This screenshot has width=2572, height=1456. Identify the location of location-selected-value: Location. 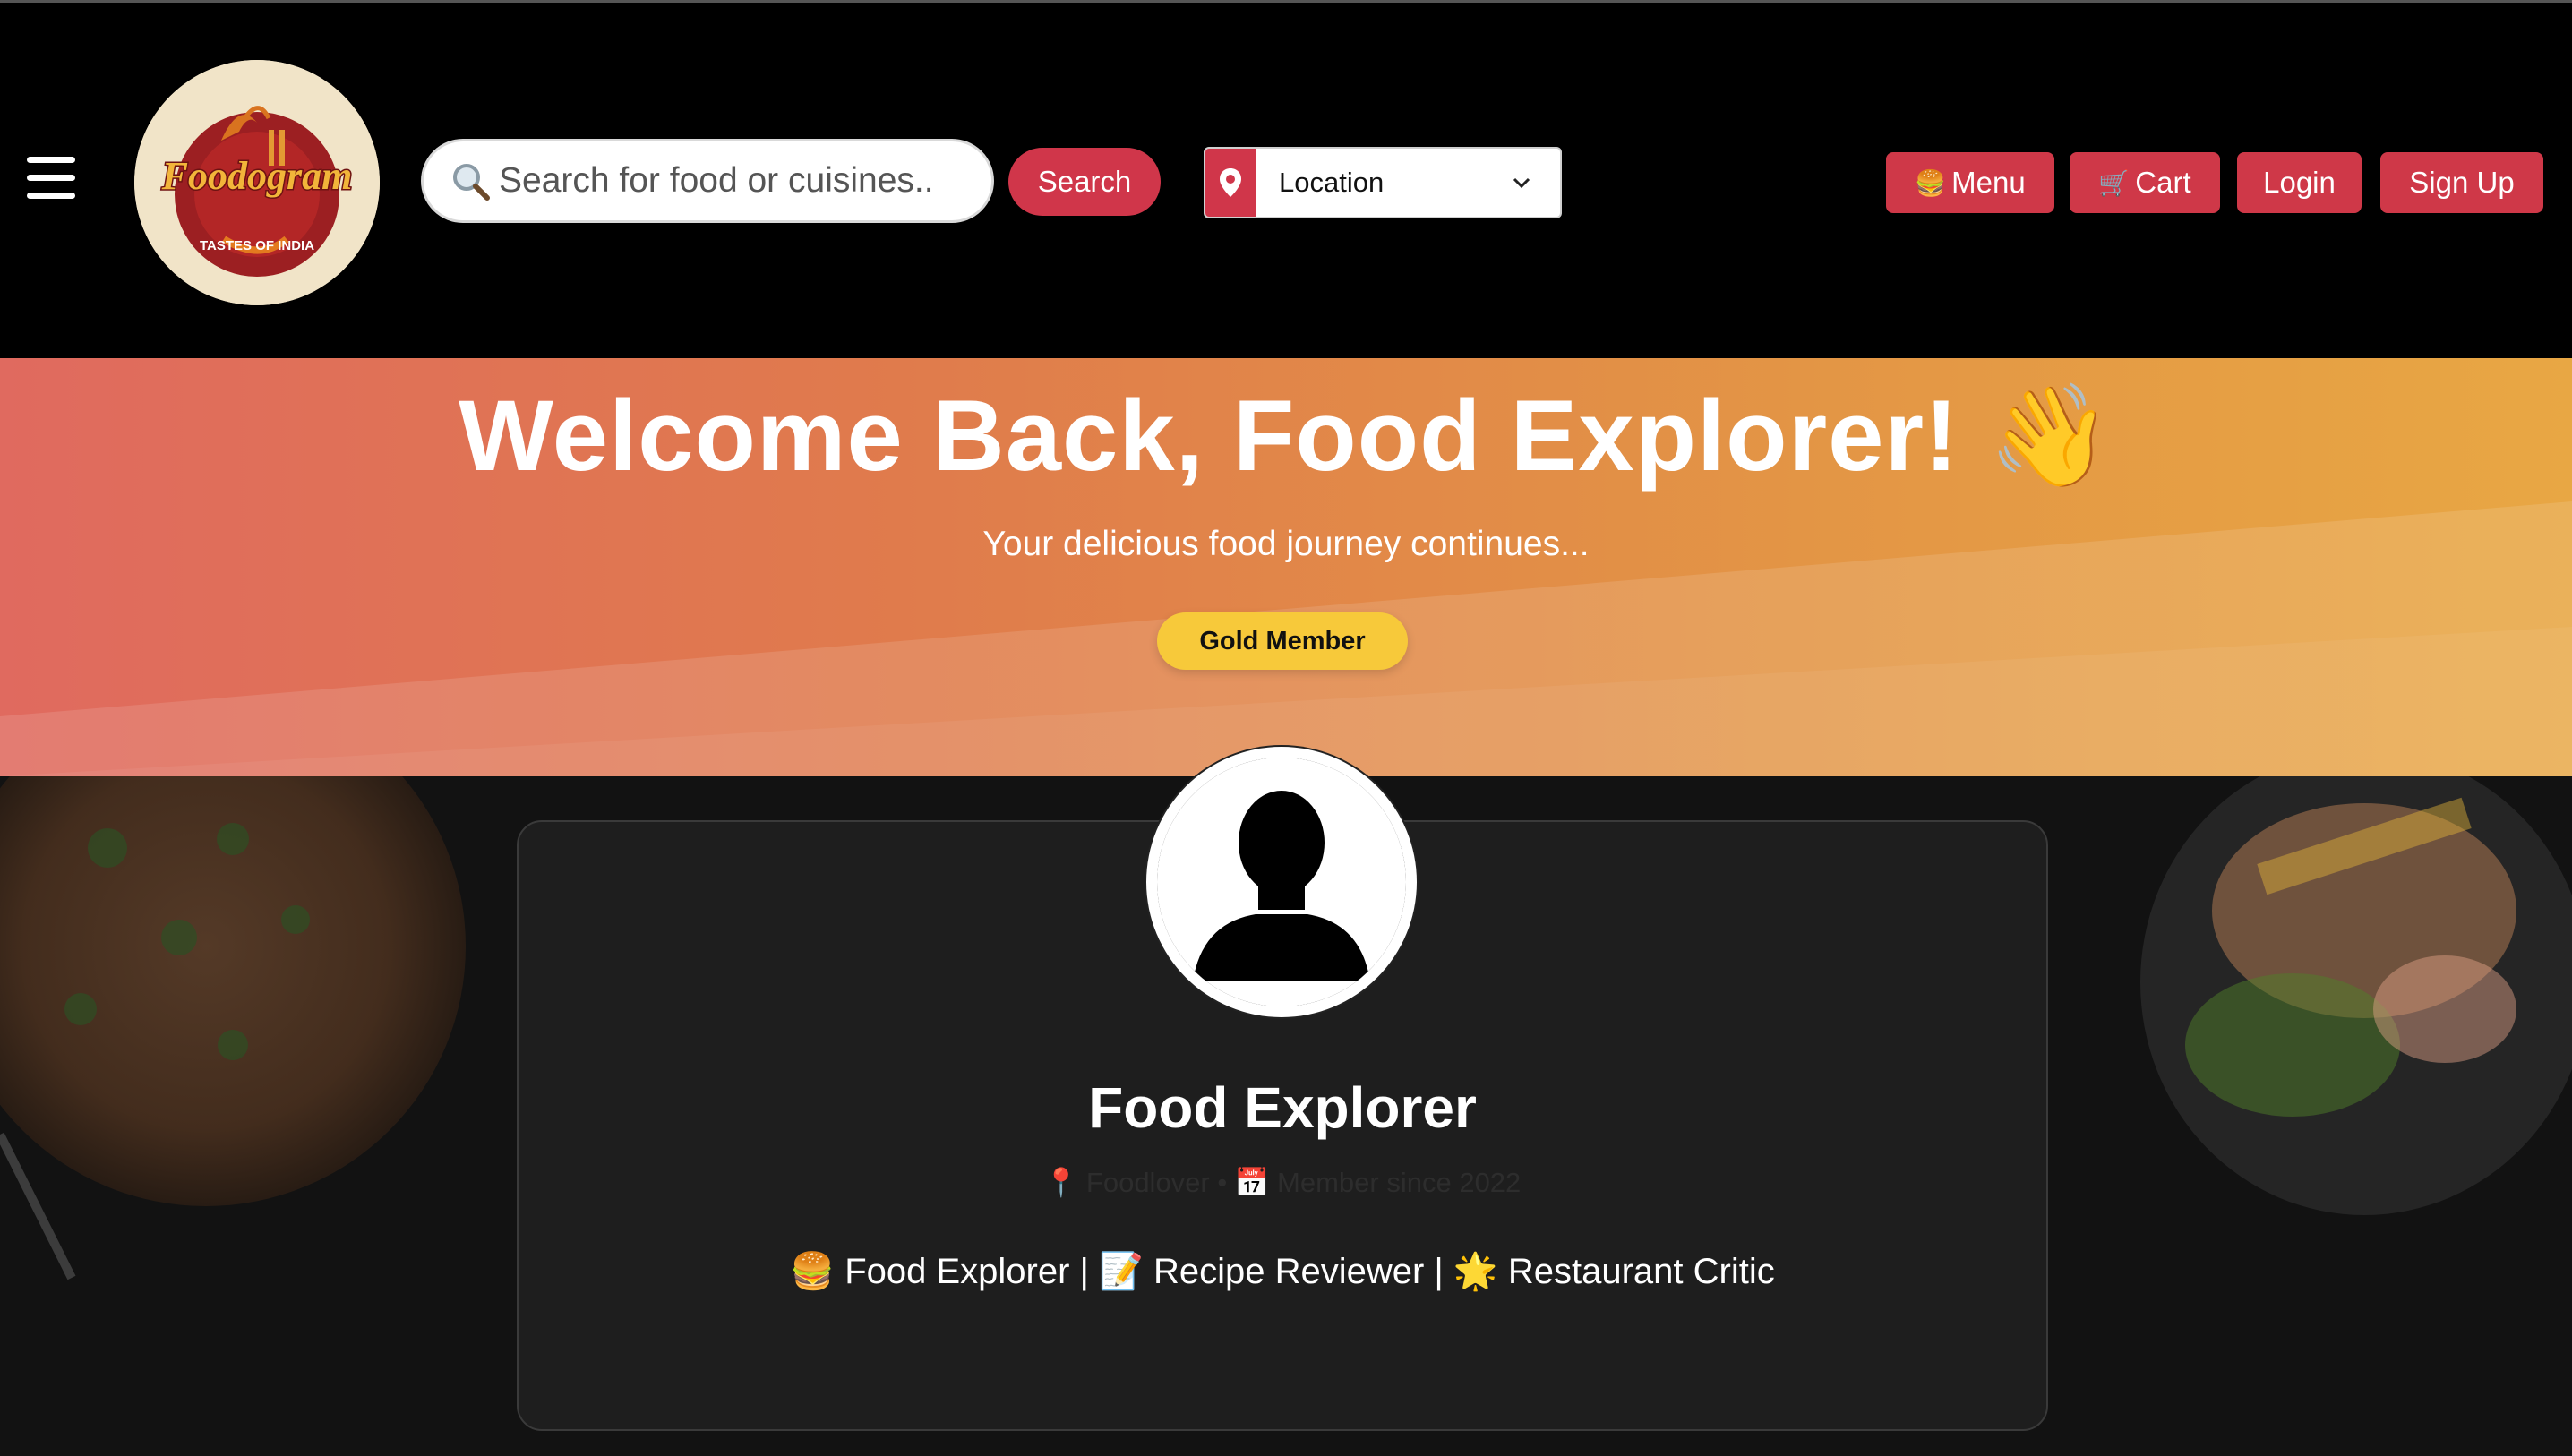
(1332, 182).